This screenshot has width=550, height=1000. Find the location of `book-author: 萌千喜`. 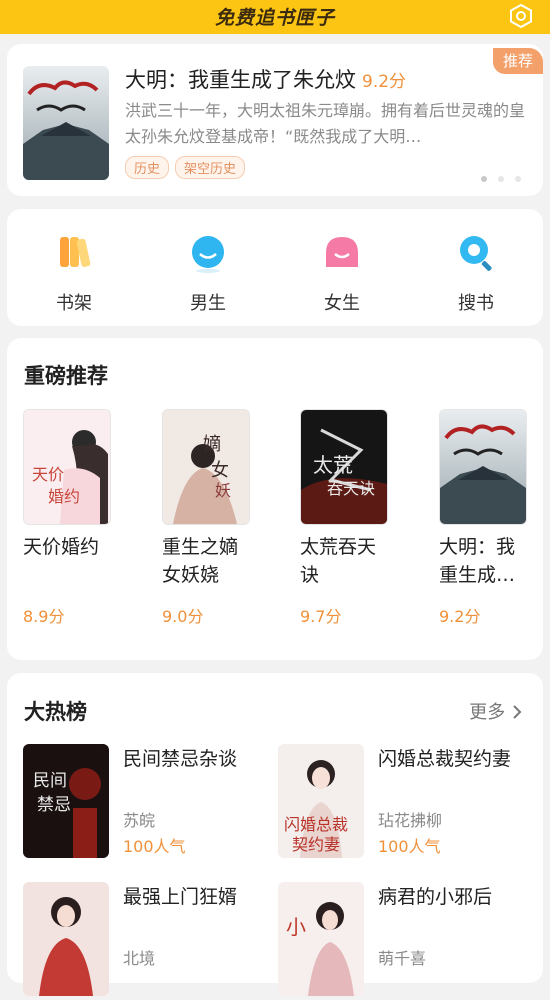

book-author: 萌千喜 is located at coordinates (402, 958).